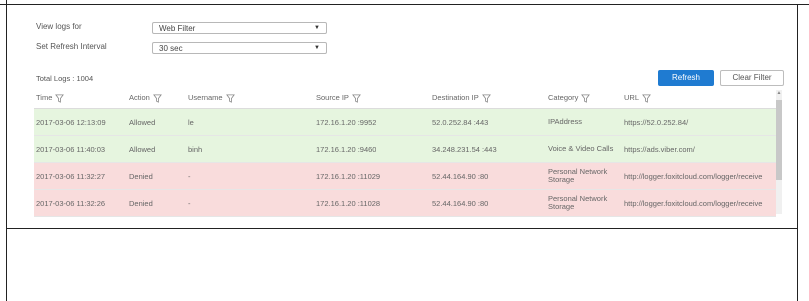 The height and width of the screenshot is (301, 809). What do you see at coordinates (139, 97) in the screenshot?
I see `header-label: Action` at bounding box center [139, 97].